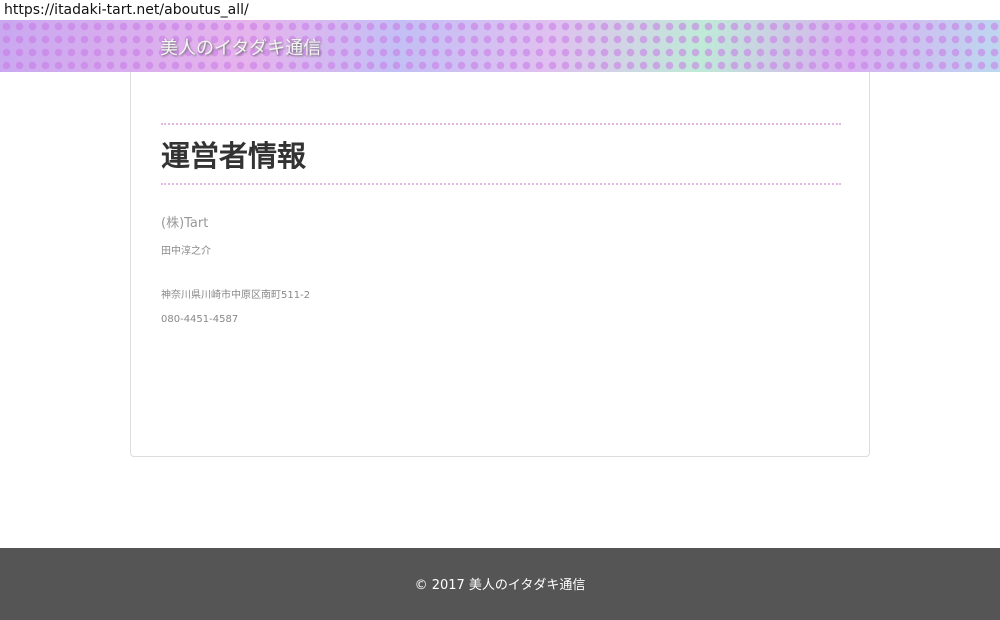 The image size is (1000, 620). Describe the element at coordinates (200, 319) in the screenshot. I see `phone: 080-4451-4587` at that location.